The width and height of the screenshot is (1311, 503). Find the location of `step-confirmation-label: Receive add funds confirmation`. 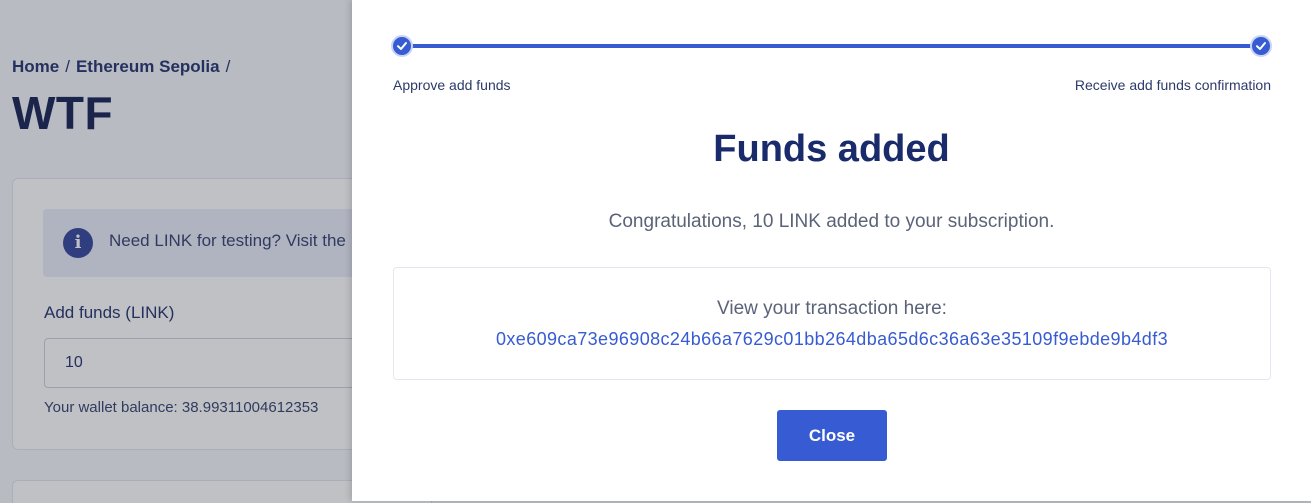

step-confirmation-label: Receive add funds confirmation is located at coordinates (1172, 85).